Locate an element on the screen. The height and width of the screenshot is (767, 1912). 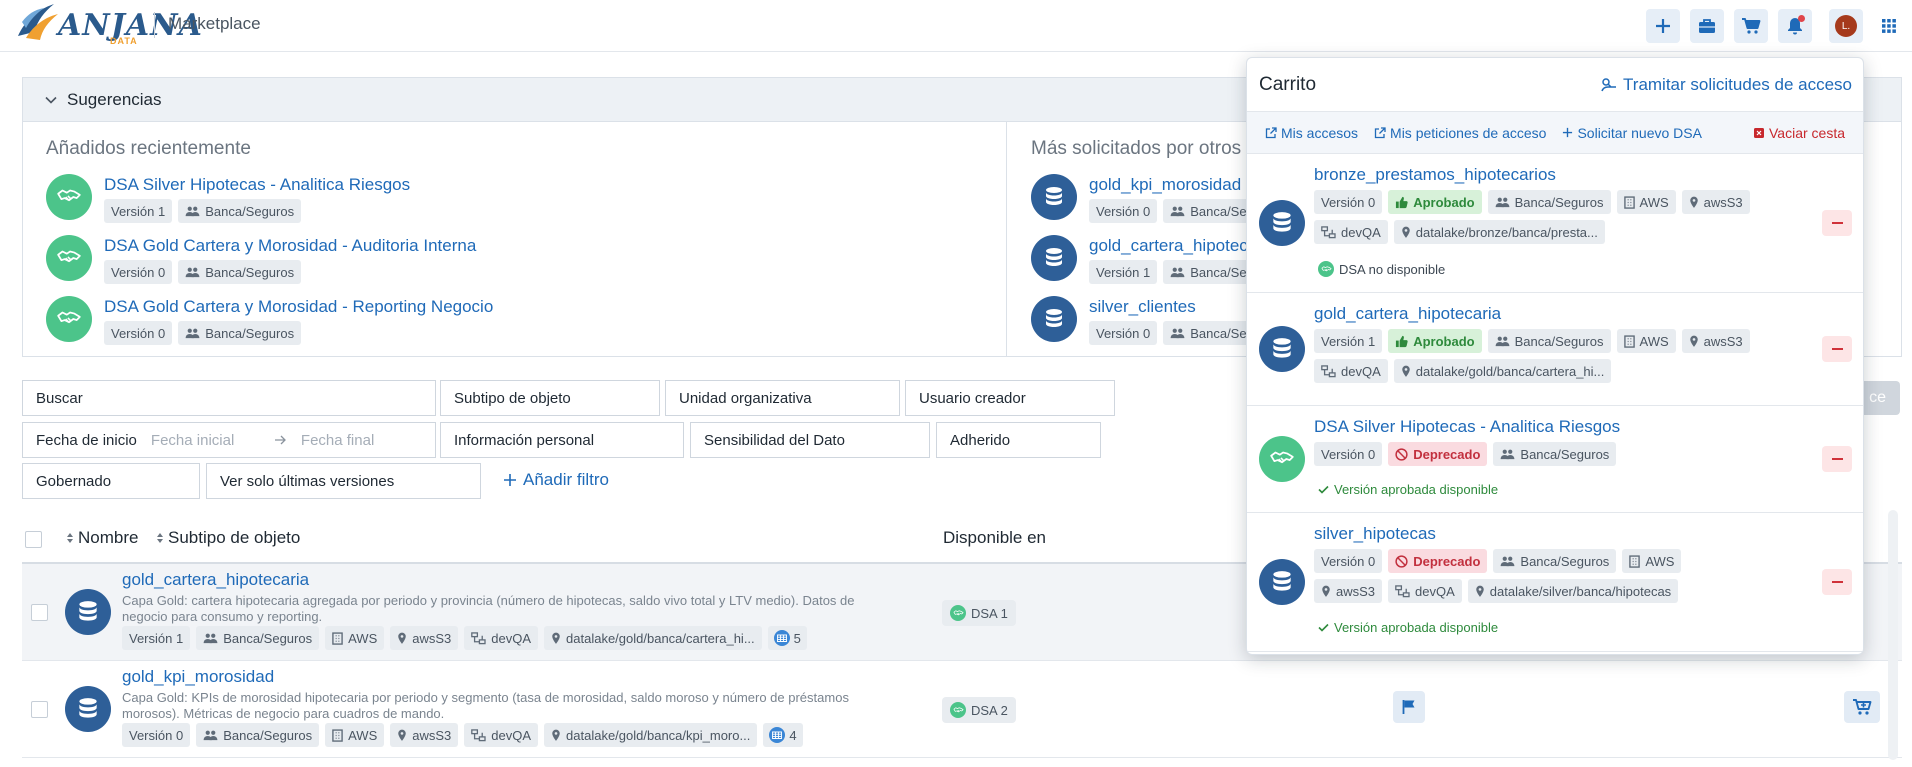
cart-button is located at coordinates (1751, 26).